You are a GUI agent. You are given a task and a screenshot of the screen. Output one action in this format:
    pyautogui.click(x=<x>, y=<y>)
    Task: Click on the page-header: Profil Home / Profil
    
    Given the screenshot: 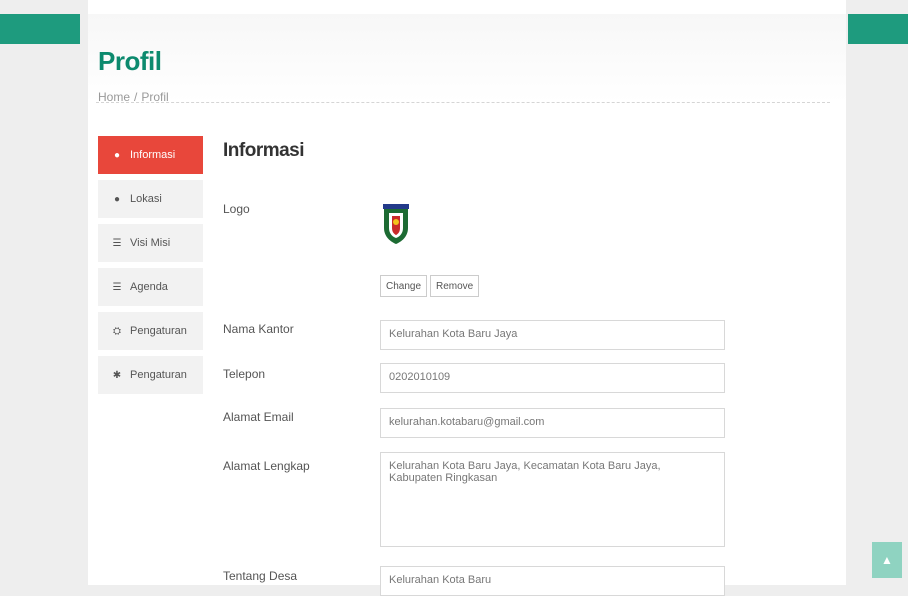 What is the action you would take?
    pyautogui.click(x=467, y=59)
    